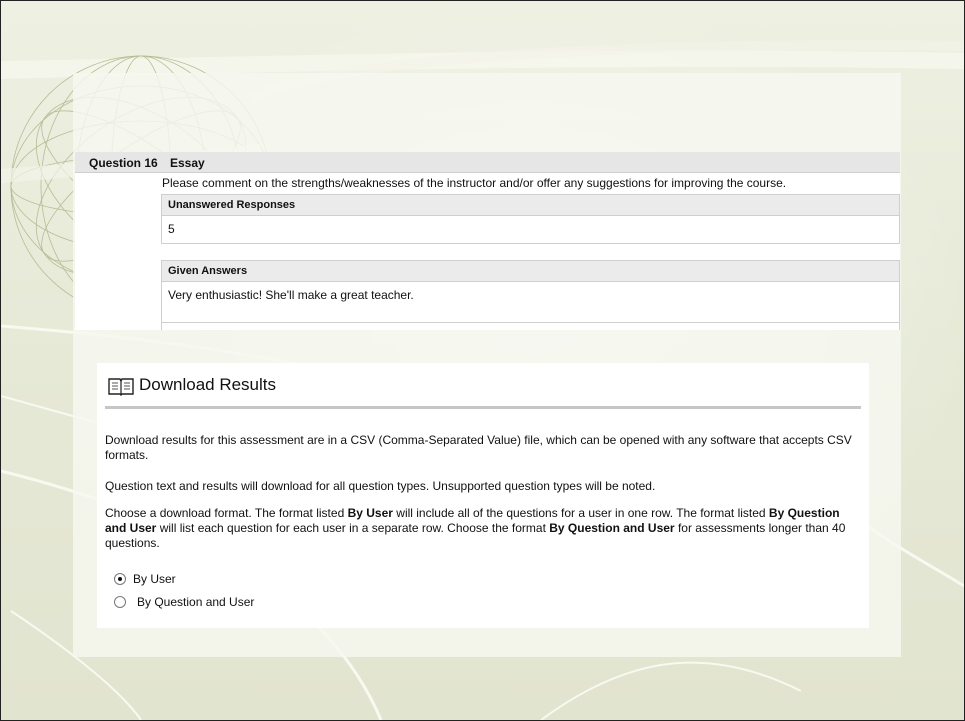 The height and width of the screenshot is (721, 965). Describe the element at coordinates (171, 229) in the screenshot. I see `unanswered-count: 5` at that location.